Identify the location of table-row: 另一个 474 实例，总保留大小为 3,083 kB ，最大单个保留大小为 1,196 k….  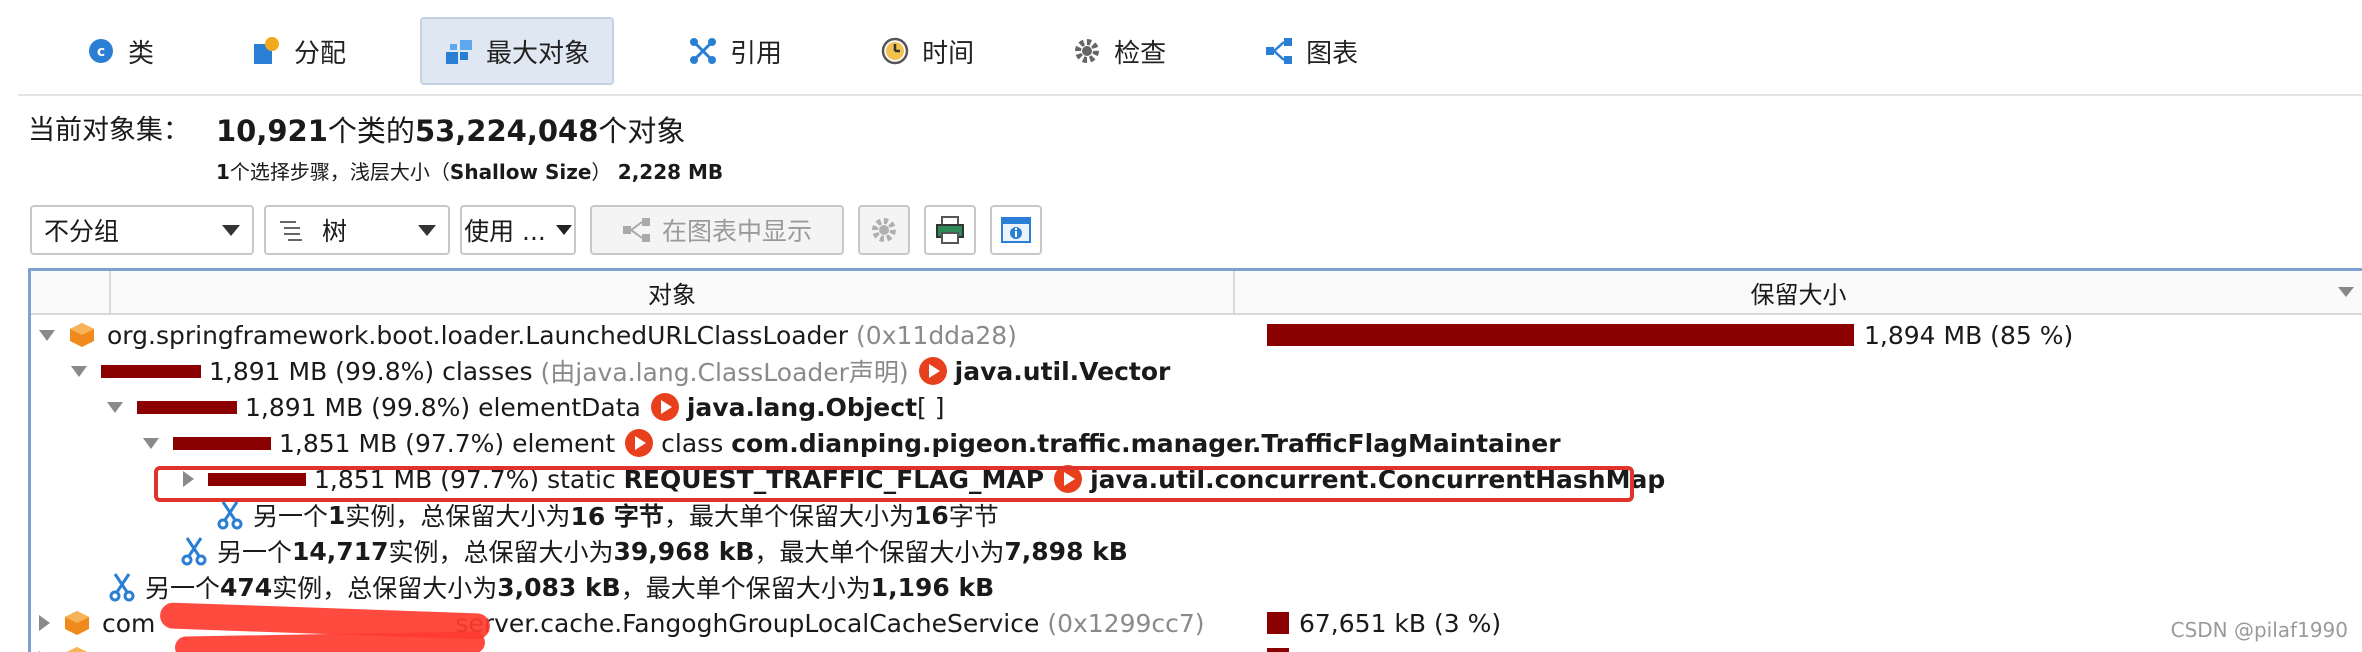
(1196, 587).